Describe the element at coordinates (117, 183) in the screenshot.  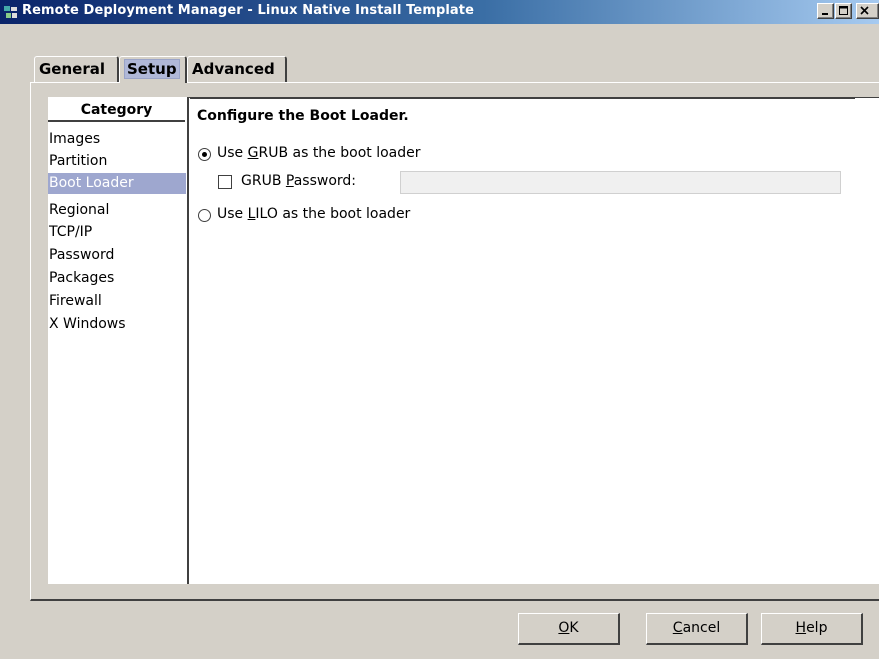
I see `category-item-boot-loader: Boot Loader` at that location.